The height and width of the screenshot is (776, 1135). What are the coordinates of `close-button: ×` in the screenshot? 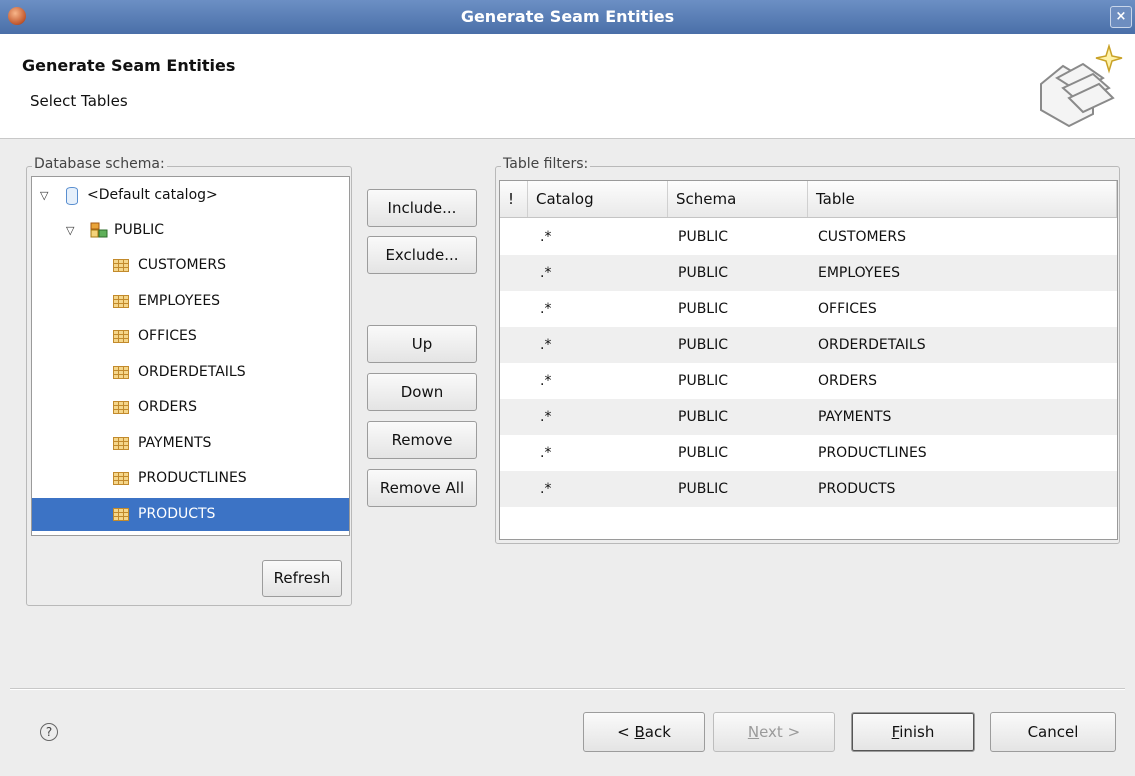 It's located at (1121, 17).